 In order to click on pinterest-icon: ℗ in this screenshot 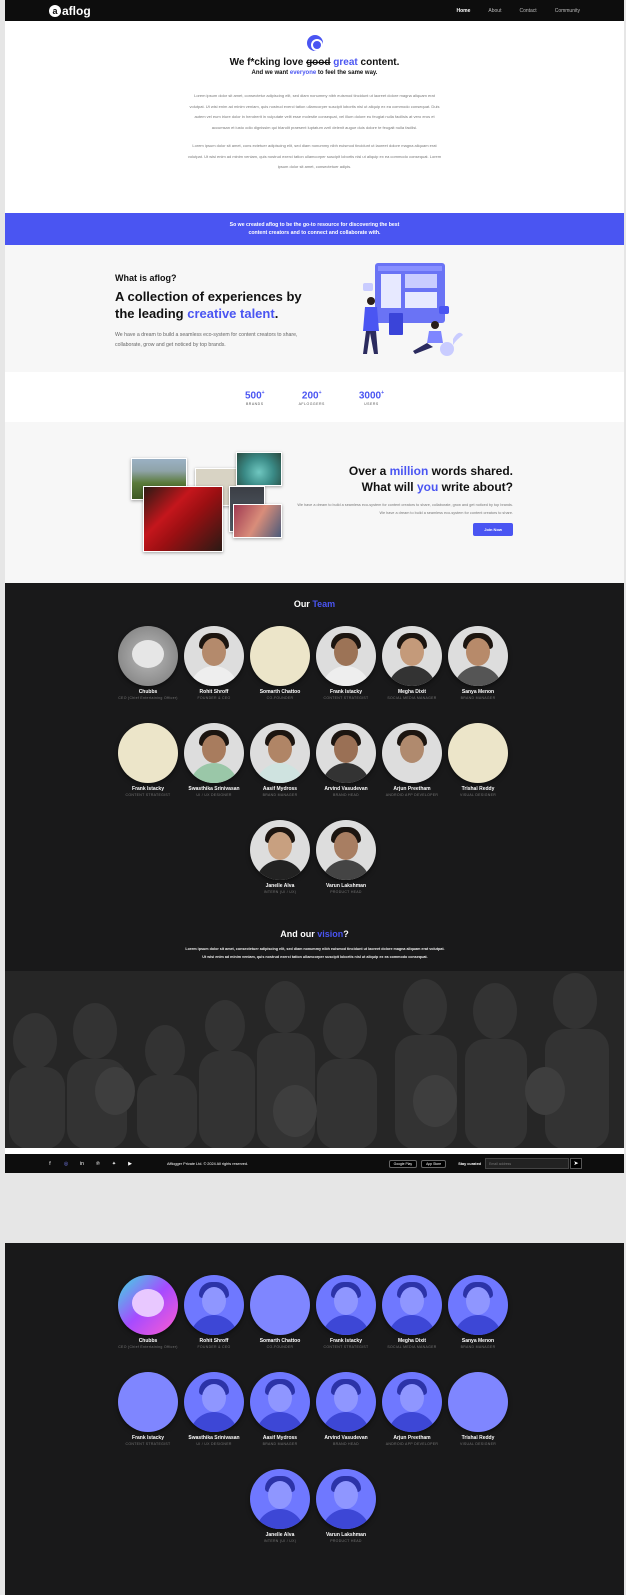, I will do `click(98, 1164)`.